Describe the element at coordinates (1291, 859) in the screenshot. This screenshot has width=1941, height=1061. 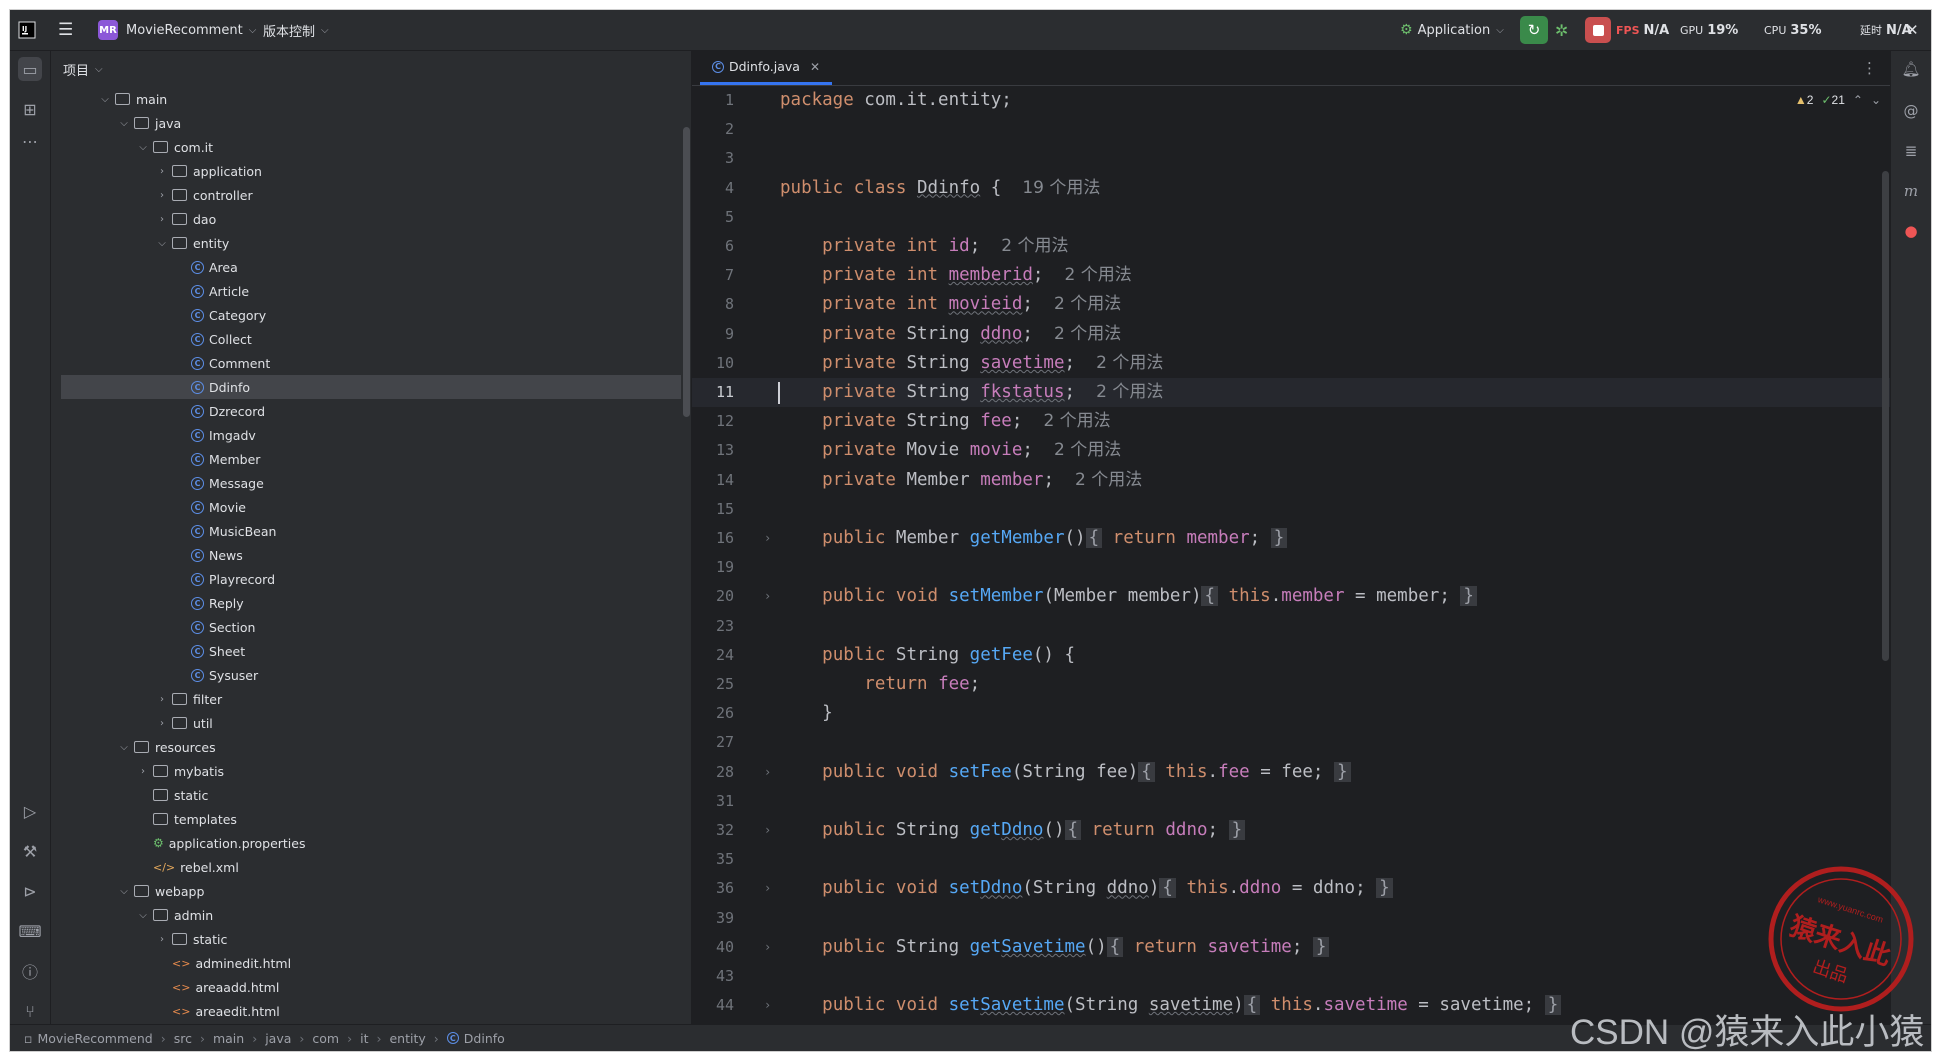
I see `code-line: 35` at that location.